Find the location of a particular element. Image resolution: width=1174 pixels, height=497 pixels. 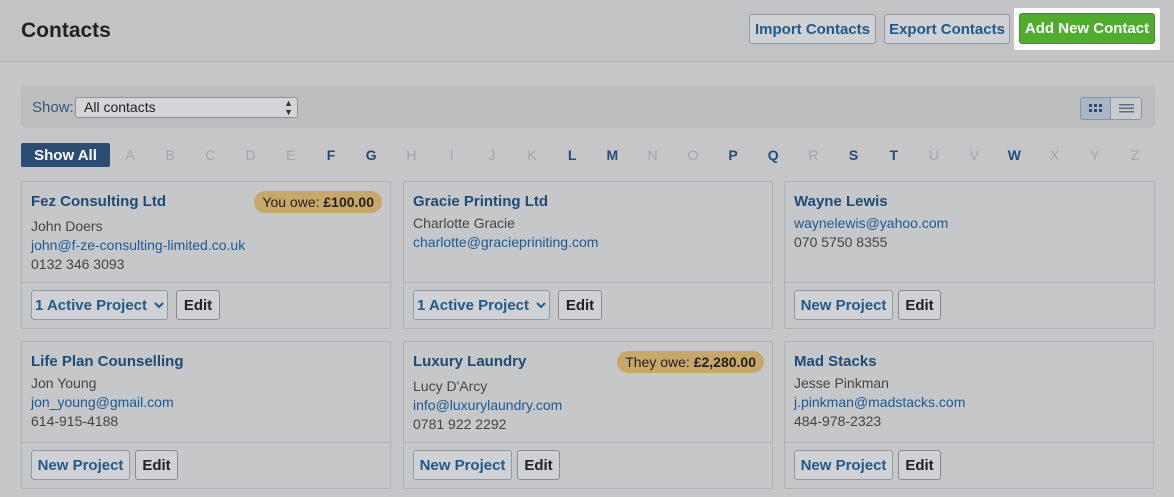

grid-view-button is located at coordinates (1095, 108).